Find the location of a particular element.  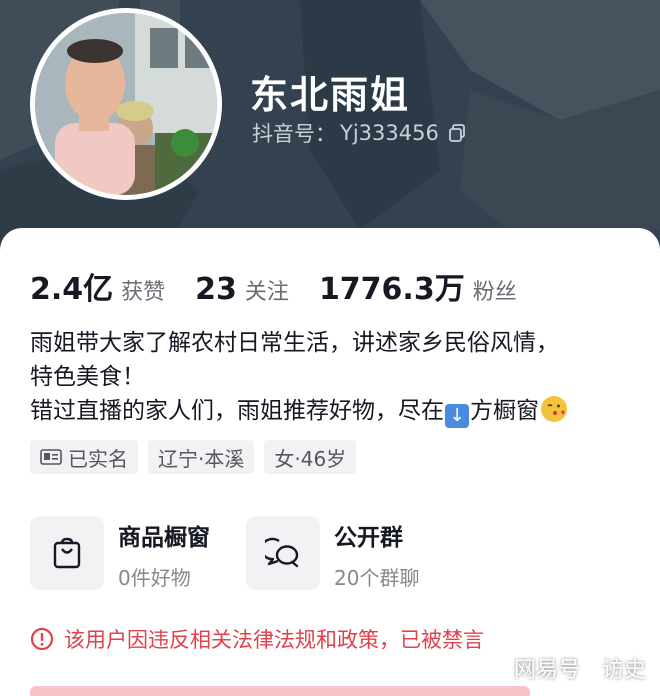

feature-public-group: 公开群 20个群聊 is located at coordinates (332, 553).